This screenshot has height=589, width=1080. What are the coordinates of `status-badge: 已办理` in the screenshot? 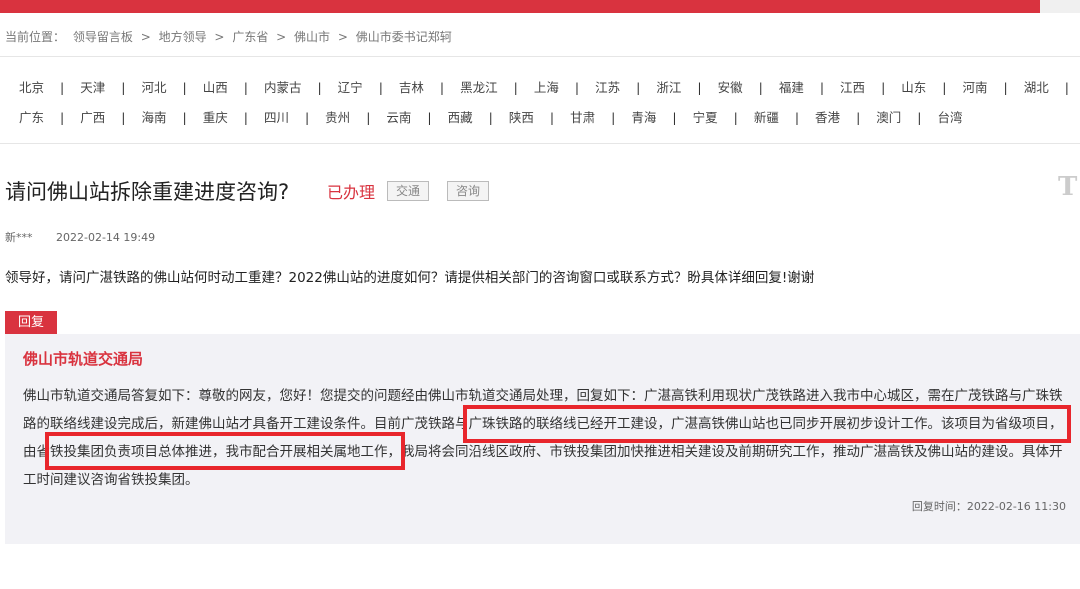 It's located at (351, 192).